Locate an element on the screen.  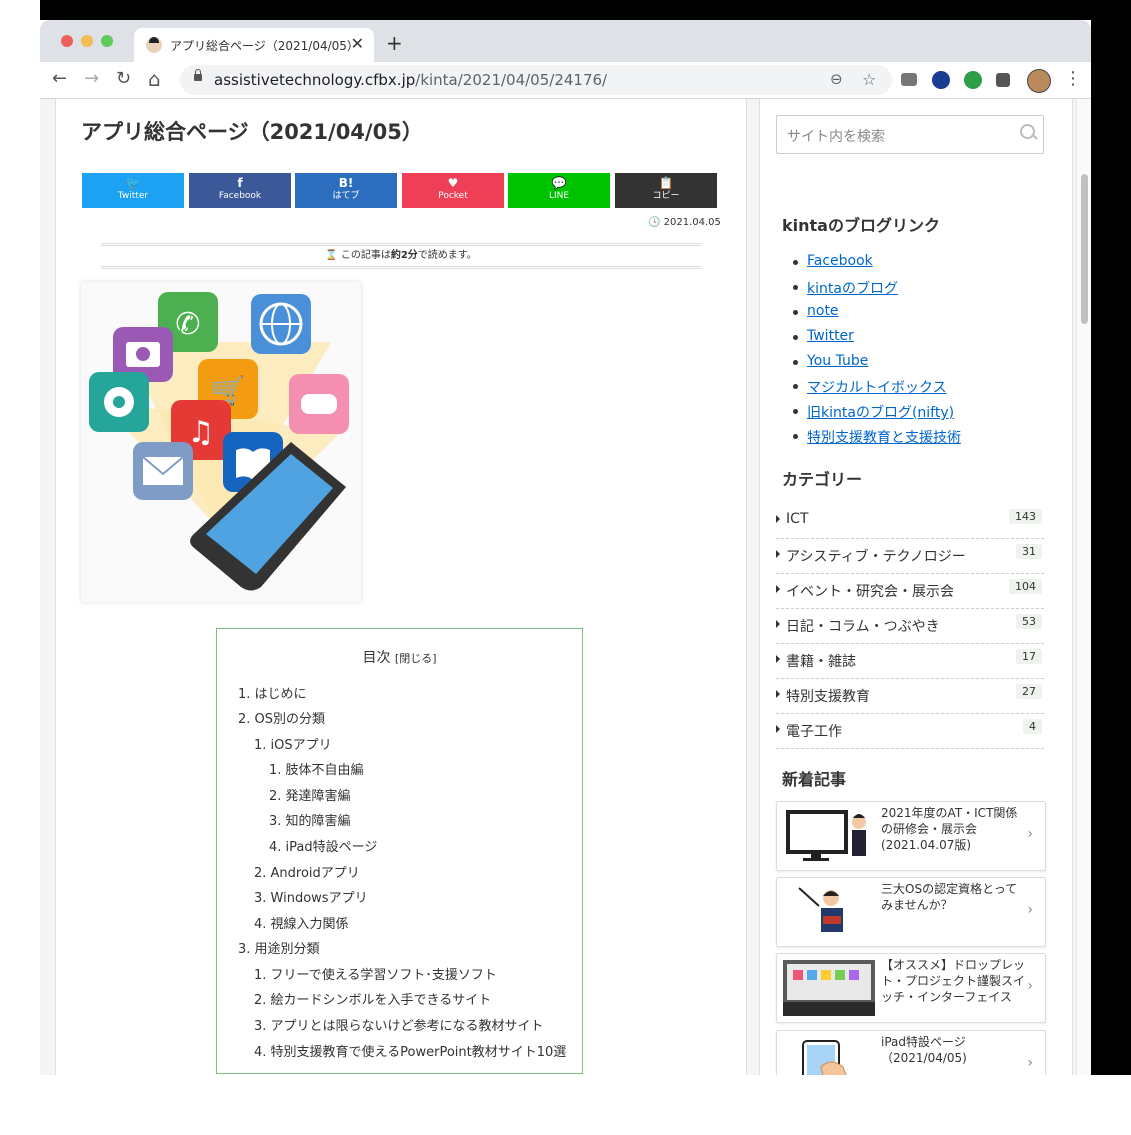
toc-item: 1. フリーで使える学習ソフト･支援ソフト is located at coordinates (375, 973).